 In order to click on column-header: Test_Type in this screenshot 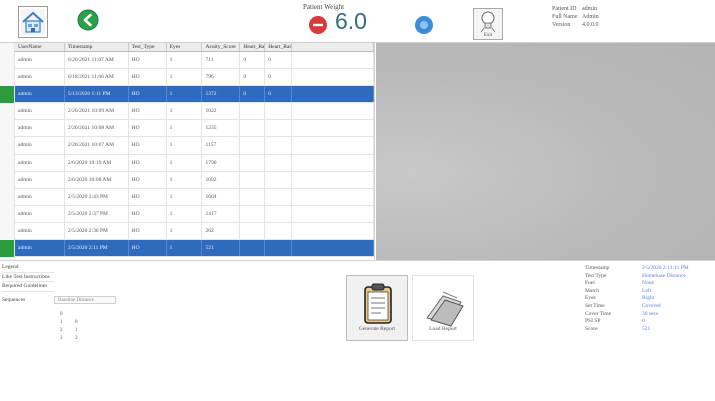, I will do `click(148, 47)`.